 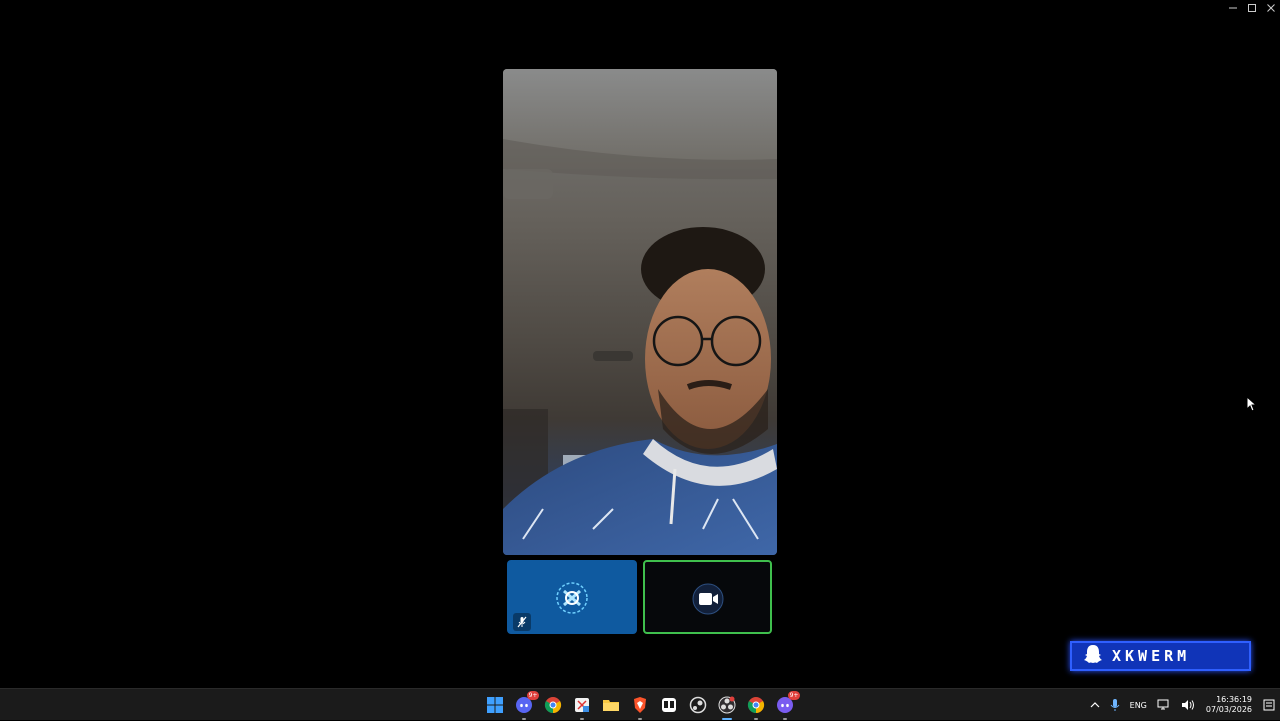 I want to click on snapchat-ghost-icon, so click(x=1093, y=656).